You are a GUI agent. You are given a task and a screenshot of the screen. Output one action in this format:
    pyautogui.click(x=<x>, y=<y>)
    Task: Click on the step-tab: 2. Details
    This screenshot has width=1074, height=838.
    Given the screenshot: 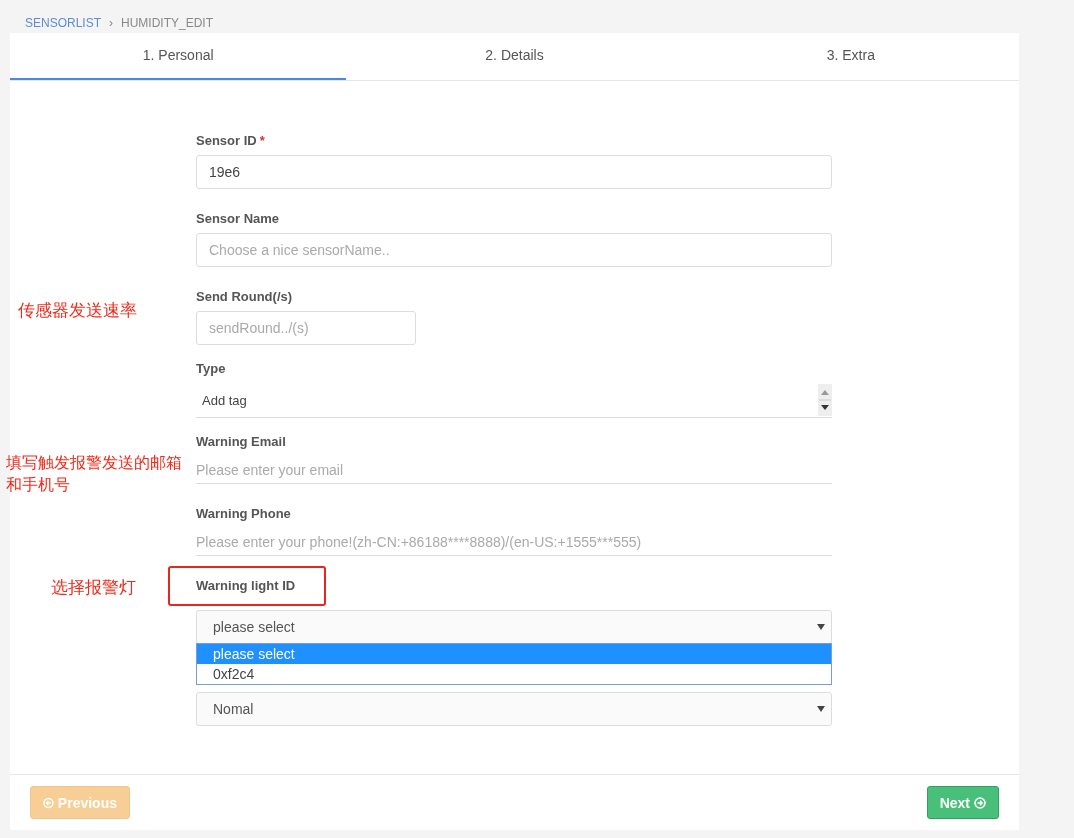 What is the action you would take?
    pyautogui.click(x=514, y=56)
    